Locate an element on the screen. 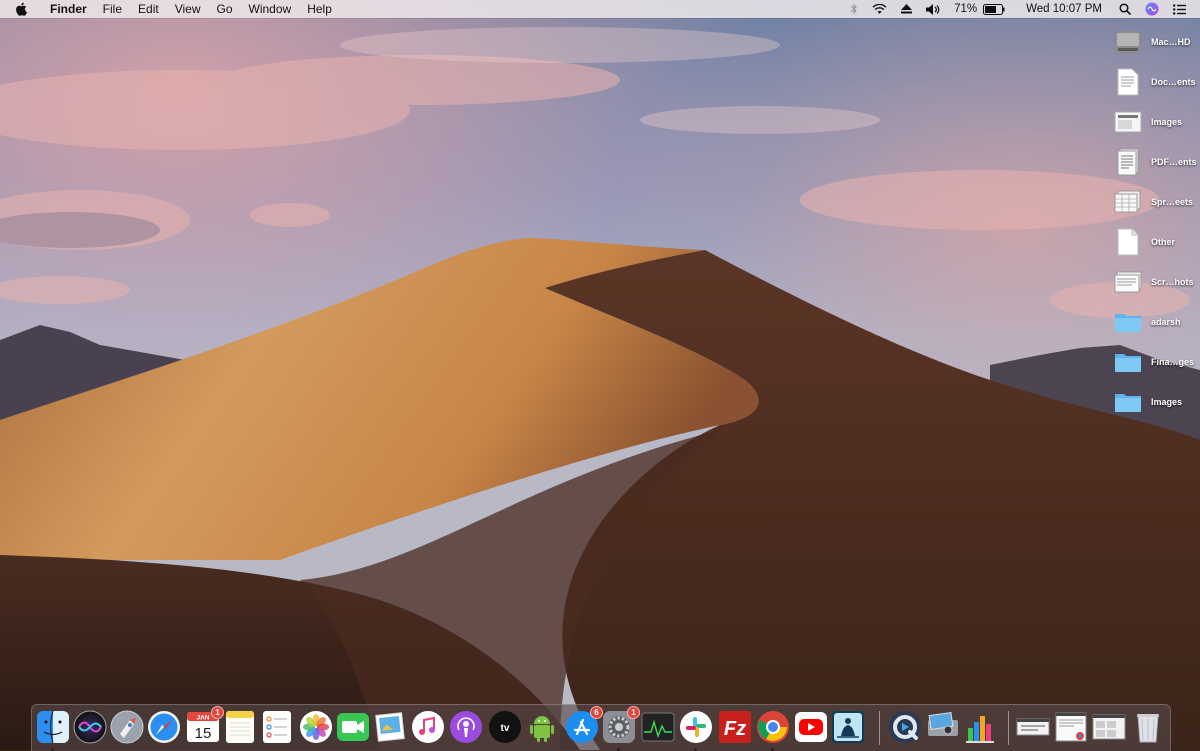 The height and width of the screenshot is (751, 1200). dock-photos is located at coordinates (316, 727).